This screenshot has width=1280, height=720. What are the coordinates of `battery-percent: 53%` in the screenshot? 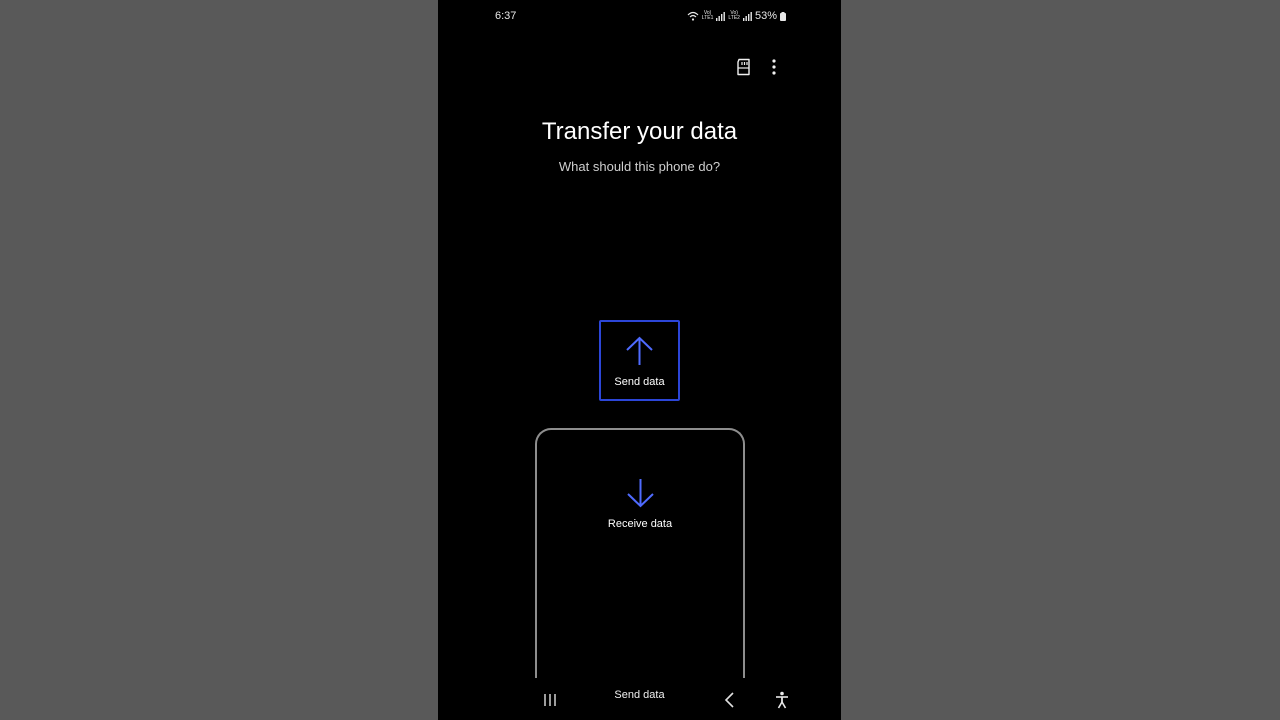 It's located at (765, 16).